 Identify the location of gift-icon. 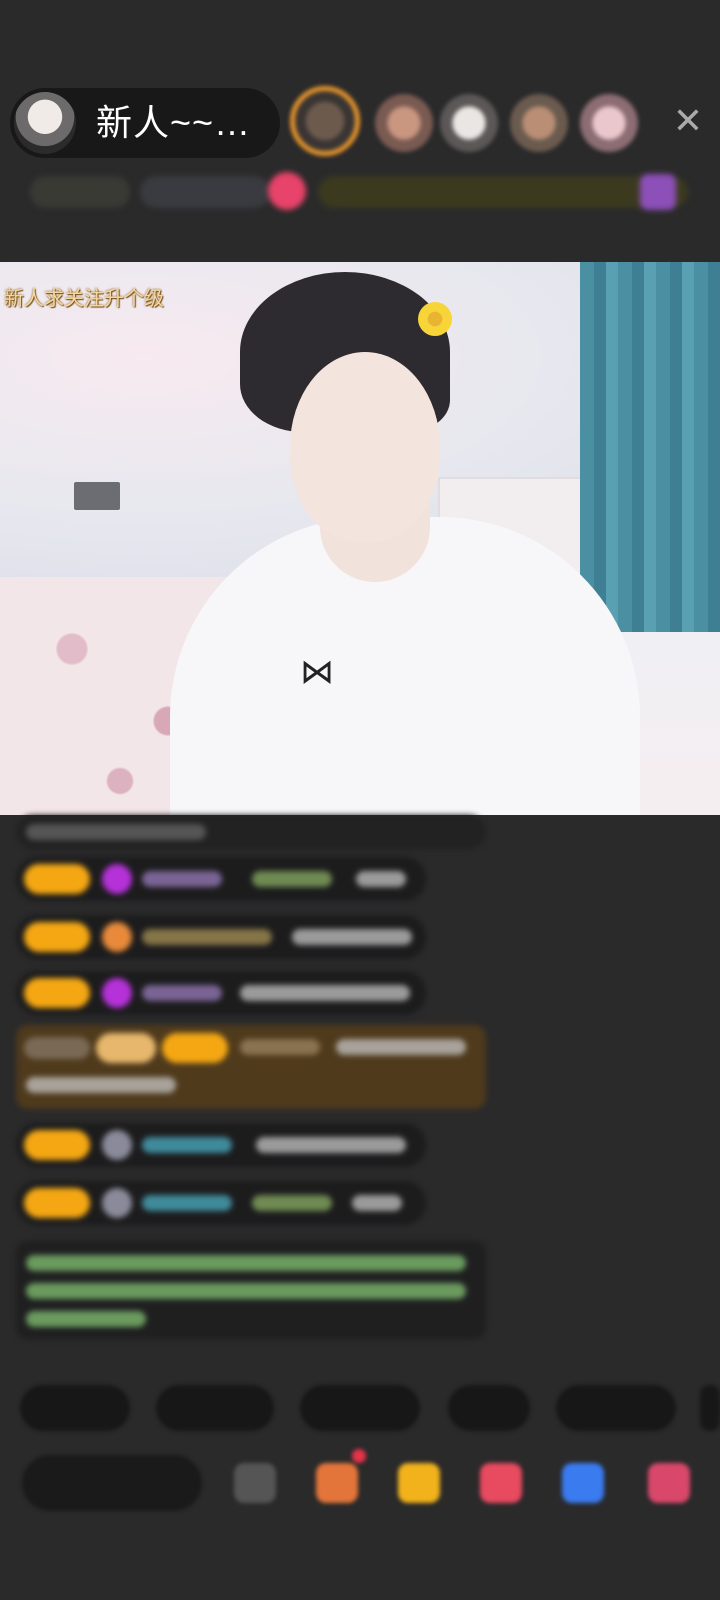
(501, 1483).